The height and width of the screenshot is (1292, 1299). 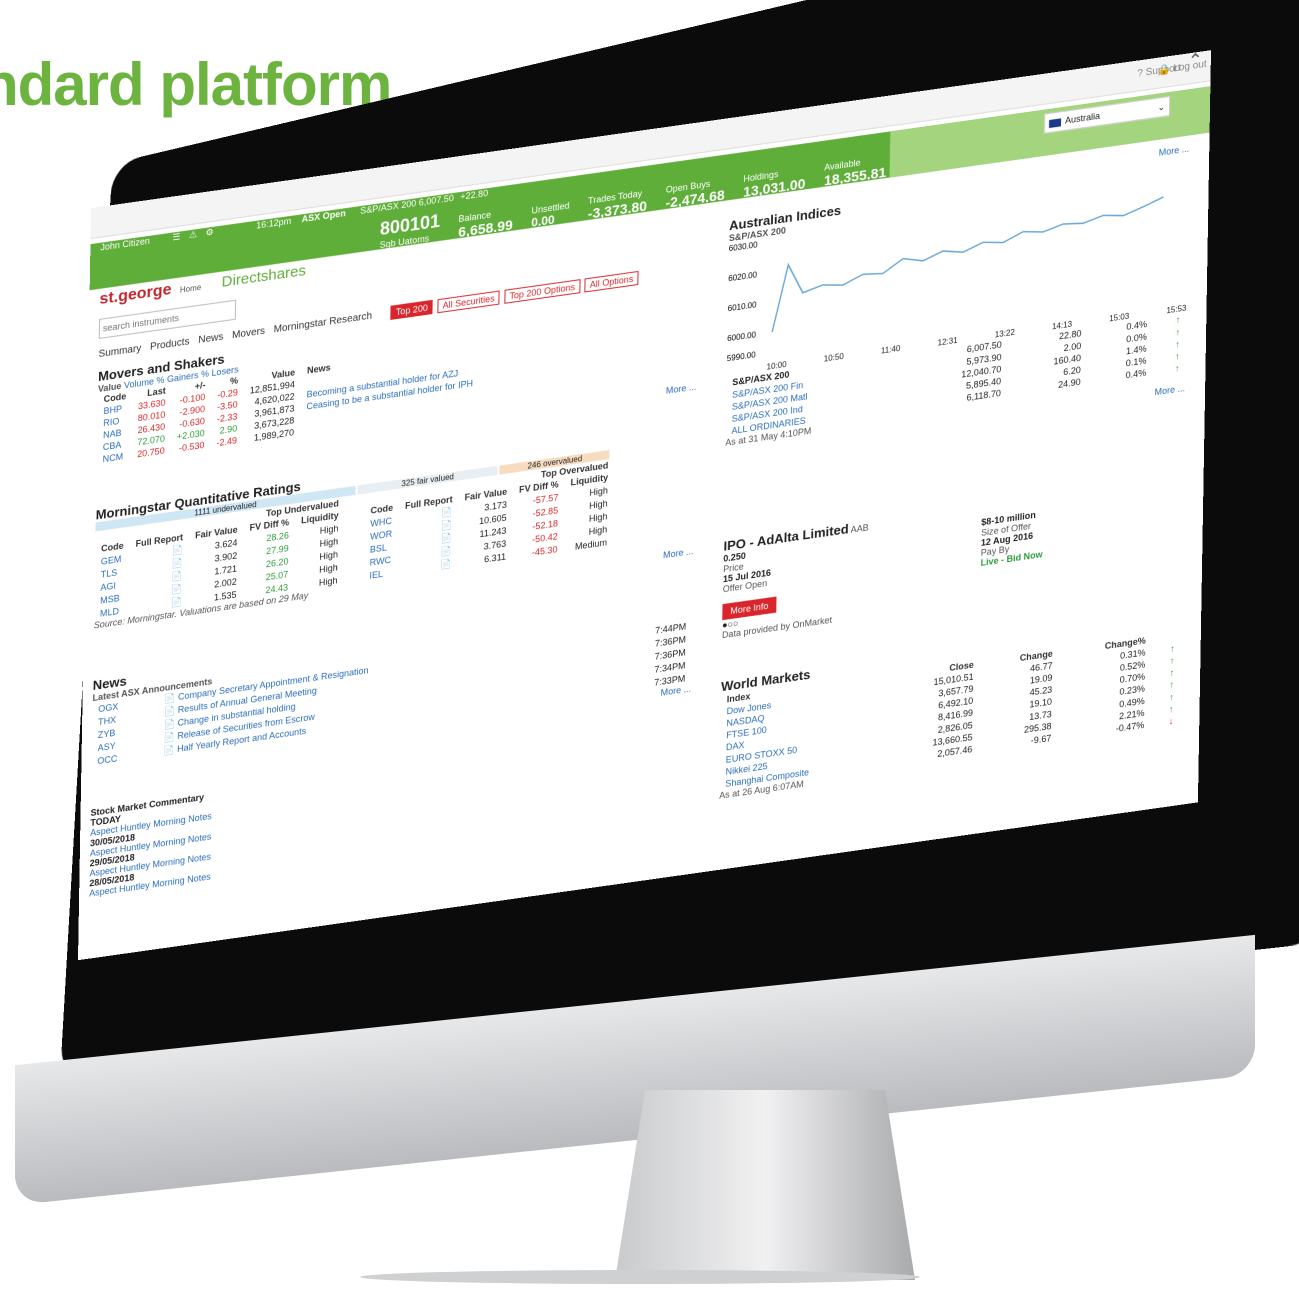 What do you see at coordinates (274, 223) in the screenshot?
I see `clock-time: 16:12pm` at bounding box center [274, 223].